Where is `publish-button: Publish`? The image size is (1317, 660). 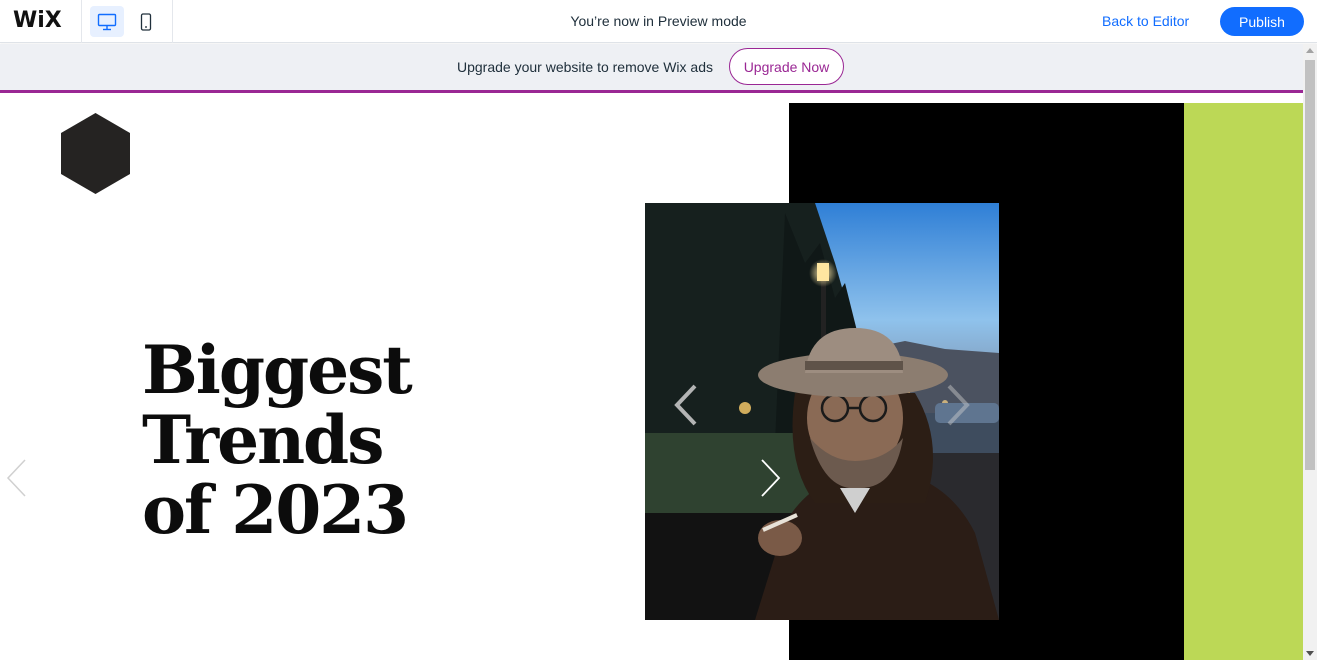 publish-button: Publish is located at coordinates (1262, 21).